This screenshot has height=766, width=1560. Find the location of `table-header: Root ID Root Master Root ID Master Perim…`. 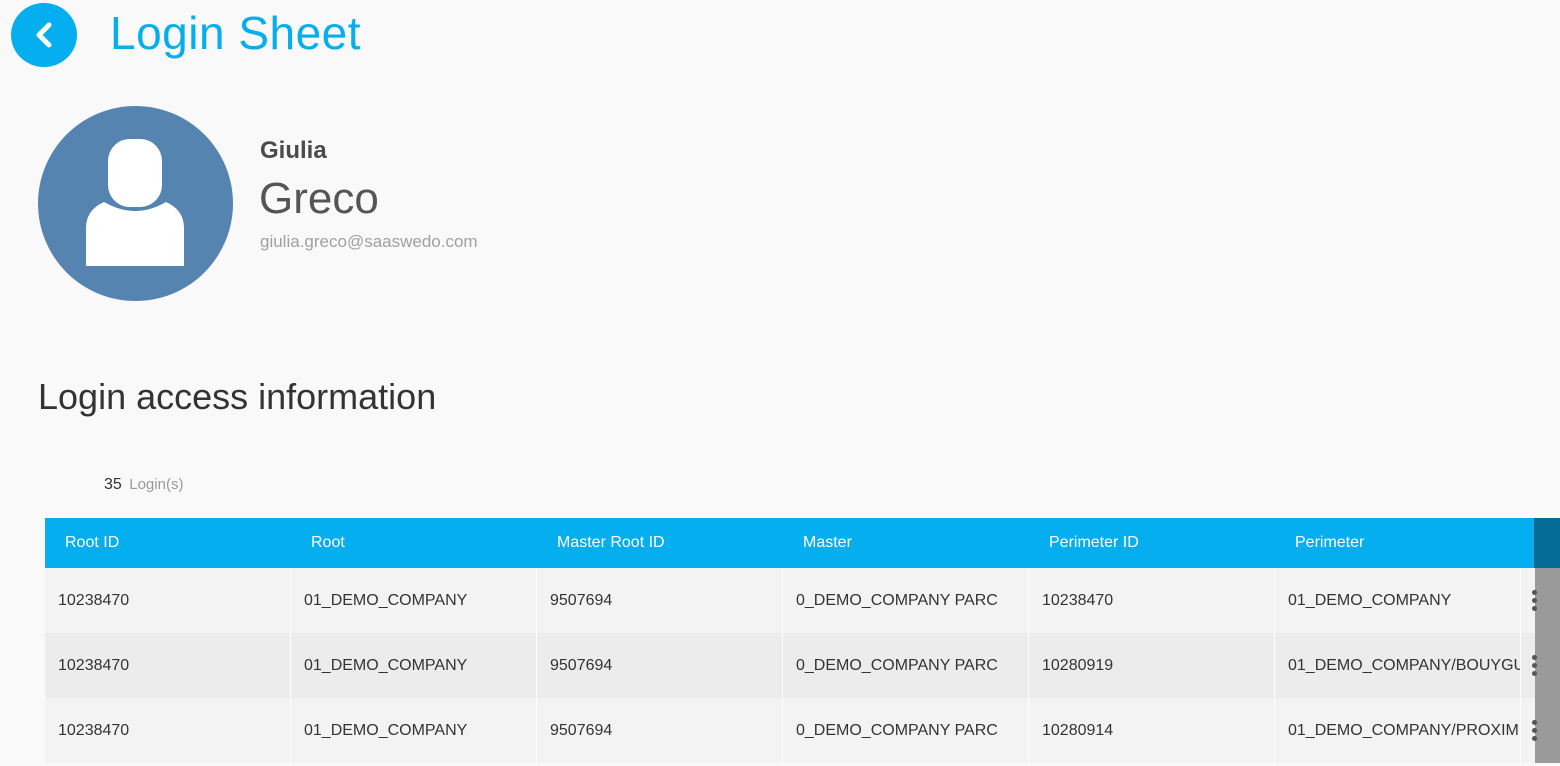

table-header: Root ID Root Master Root ID Master Perim… is located at coordinates (802, 543).